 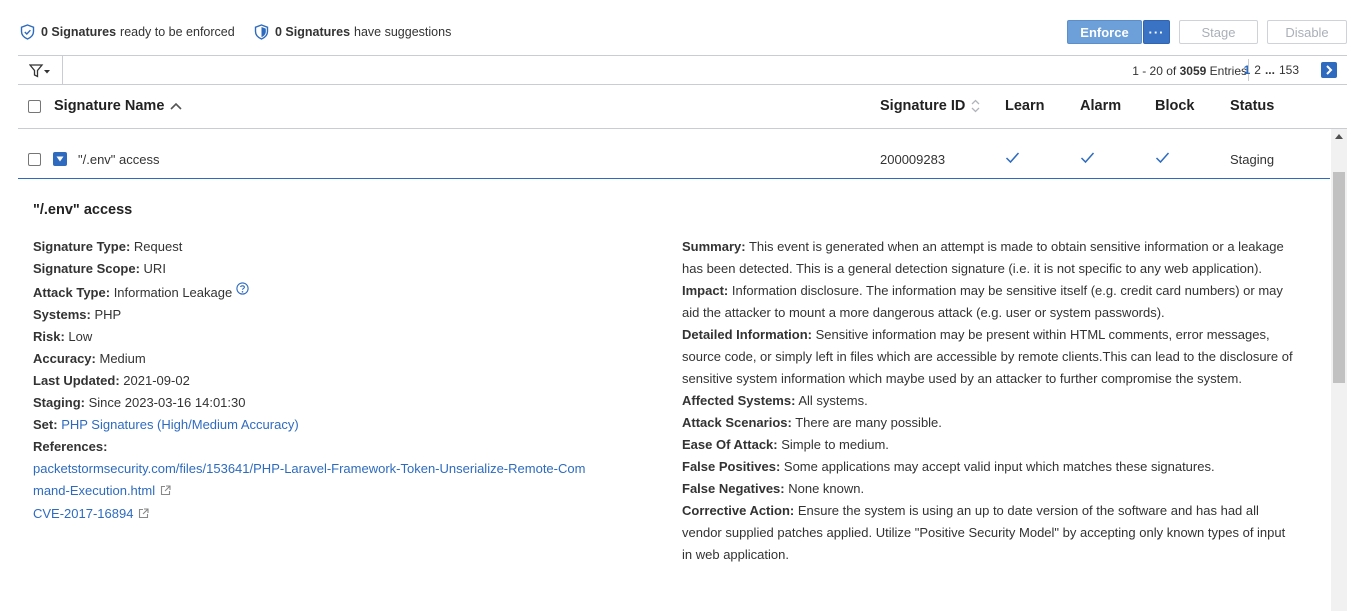 I want to click on ready-text: ready to be enforced, so click(x=177, y=32).